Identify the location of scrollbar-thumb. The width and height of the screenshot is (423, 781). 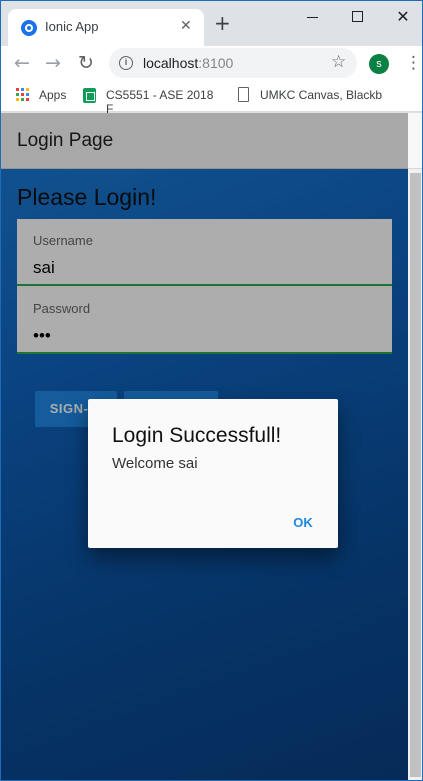
(415, 475).